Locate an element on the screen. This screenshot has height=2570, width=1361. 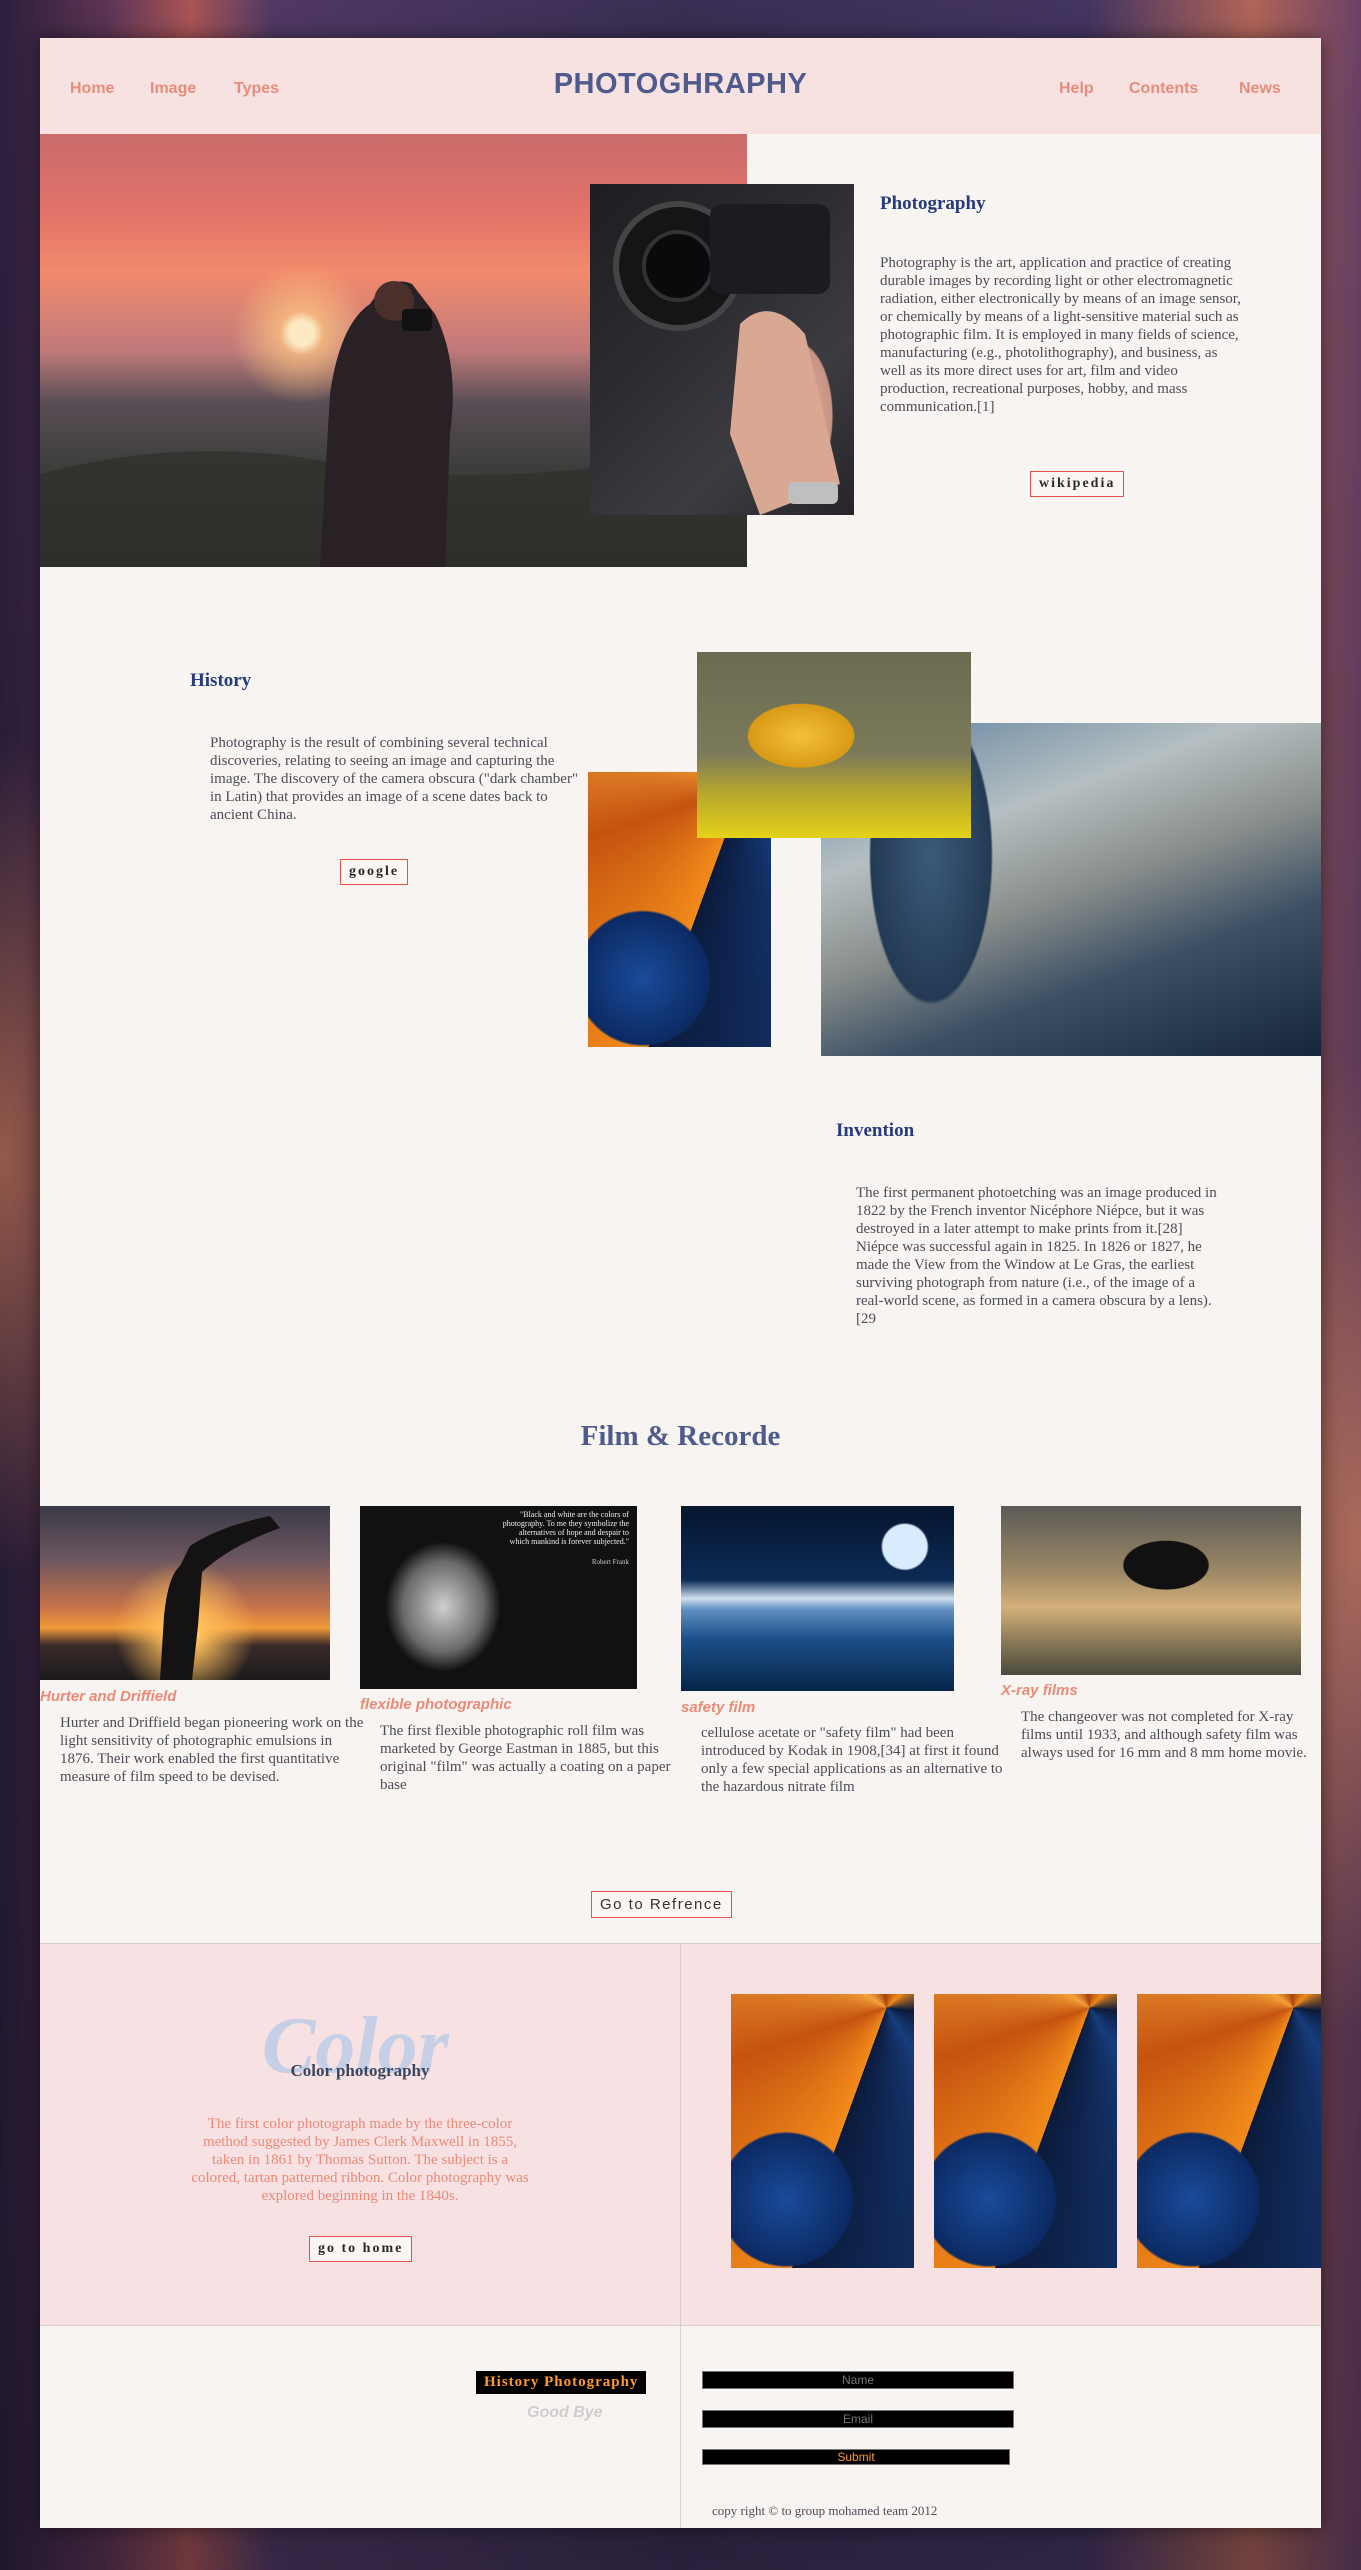
nav-news: News is located at coordinates (1260, 89).